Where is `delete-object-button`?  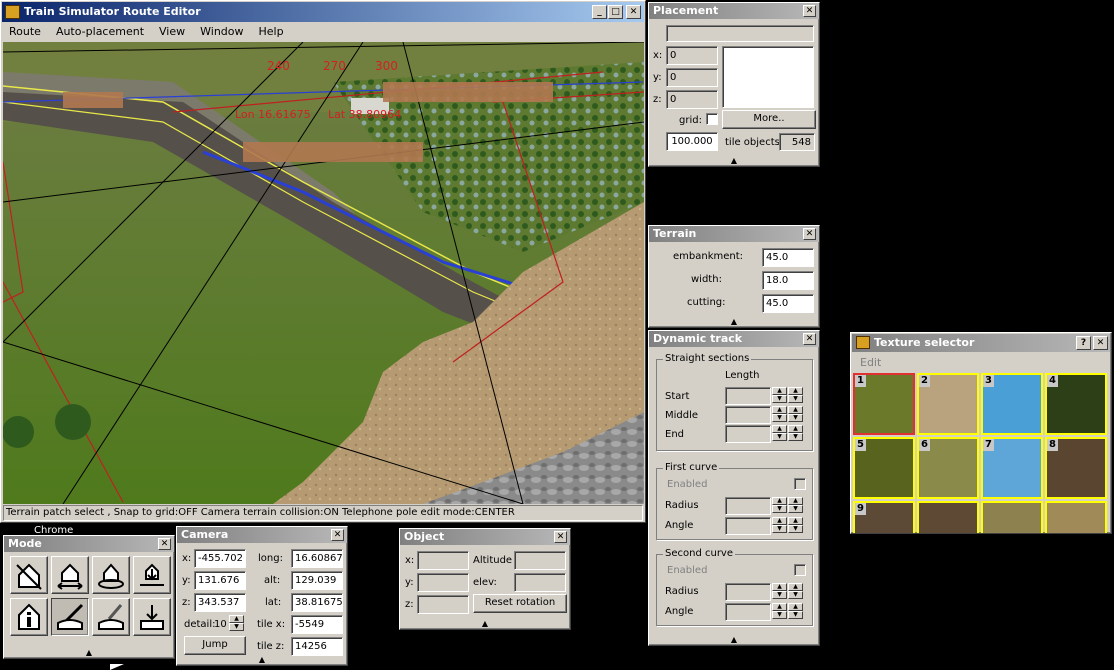 delete-object-button is located at coordinates (29, 575).